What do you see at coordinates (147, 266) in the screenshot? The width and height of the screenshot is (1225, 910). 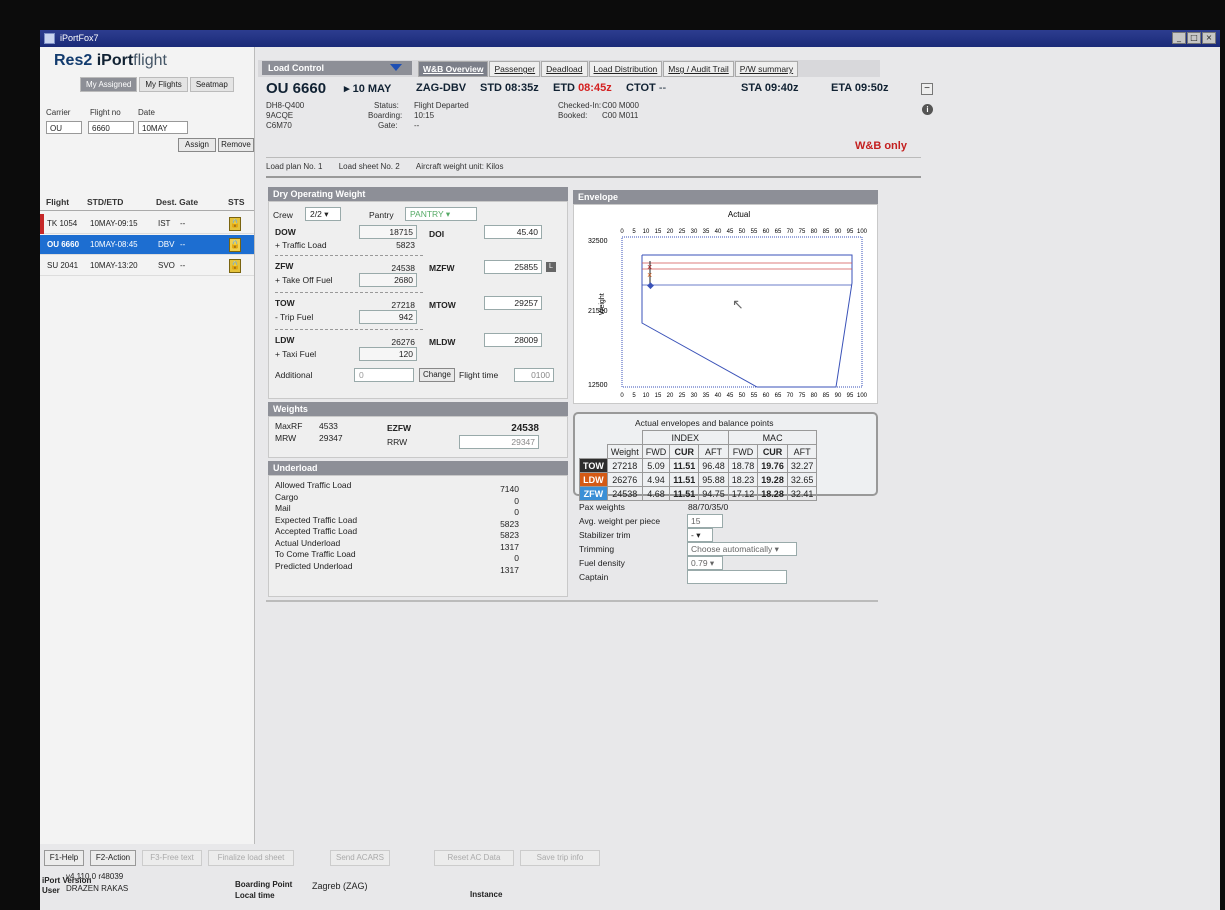 I see `flight-row: SU 2041 10MAY-13:20 SVO -- 🔒` at bounding box center [147, 266].